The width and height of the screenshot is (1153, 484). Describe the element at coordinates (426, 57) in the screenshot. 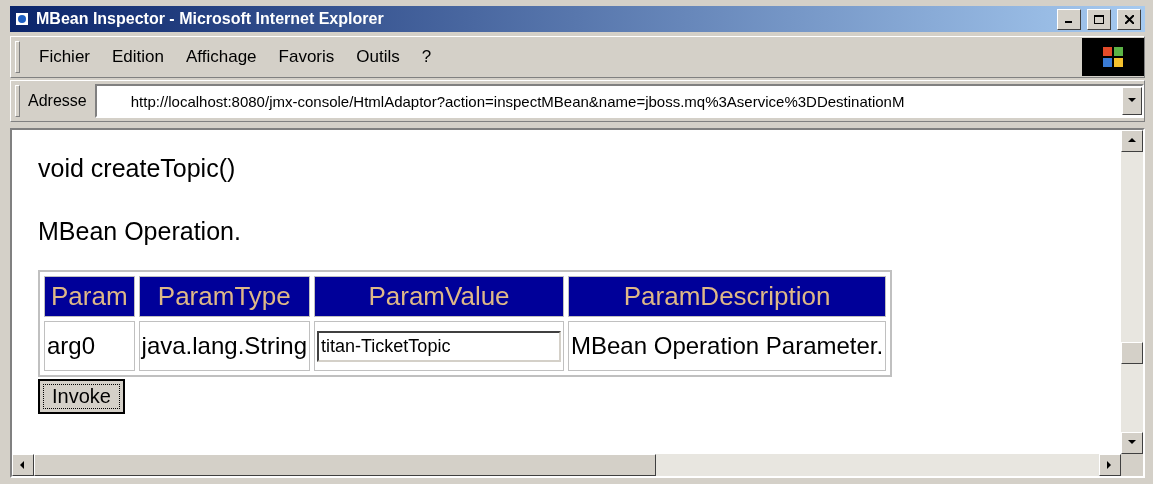

I see `menu-item: ?` at that location.